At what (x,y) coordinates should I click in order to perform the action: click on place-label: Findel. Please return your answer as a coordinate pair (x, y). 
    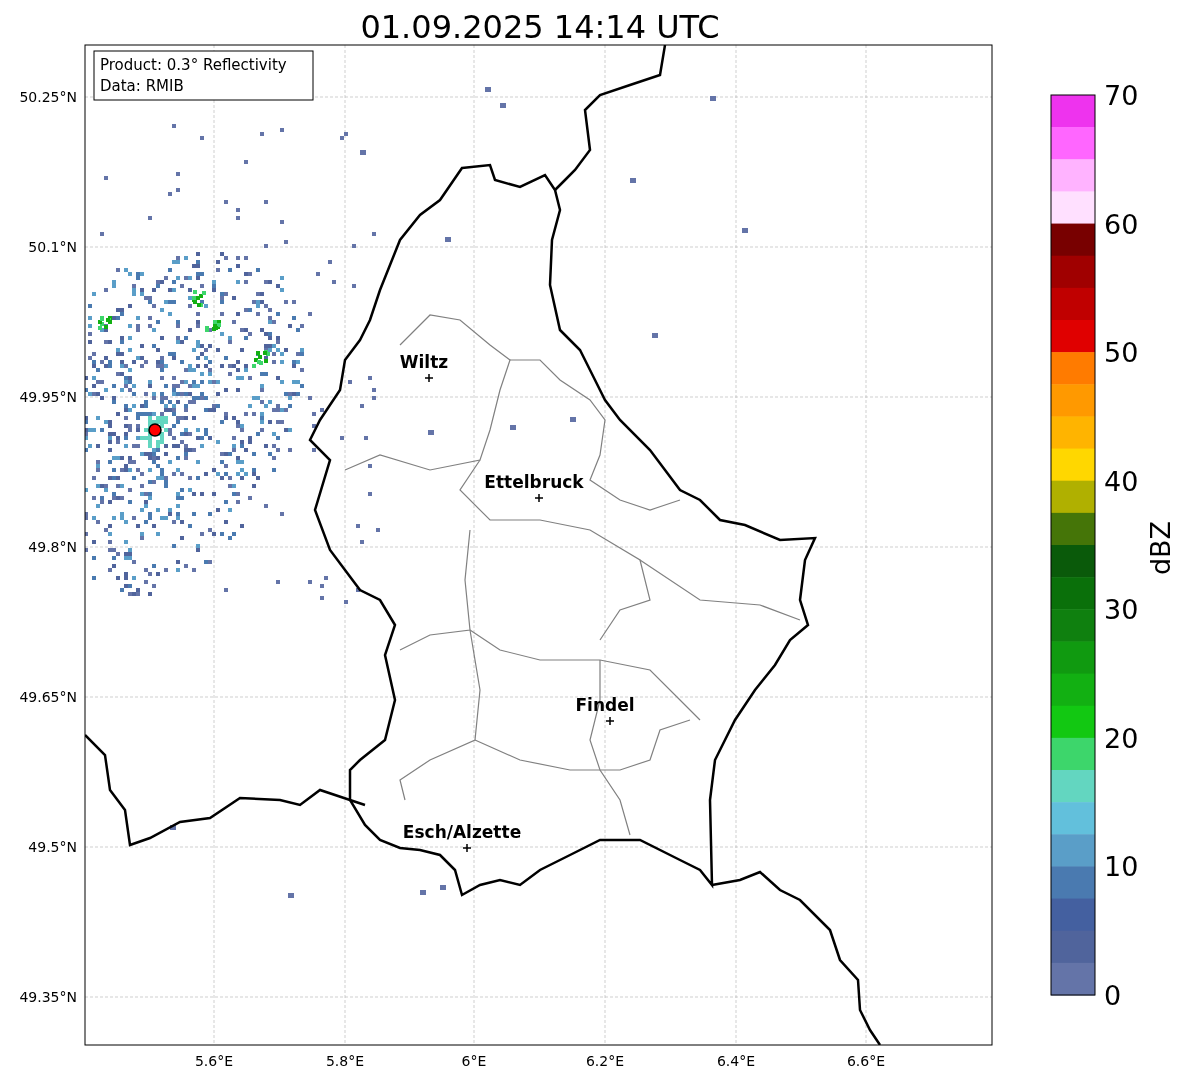
    Looking at the image, I should click on (605, 705).